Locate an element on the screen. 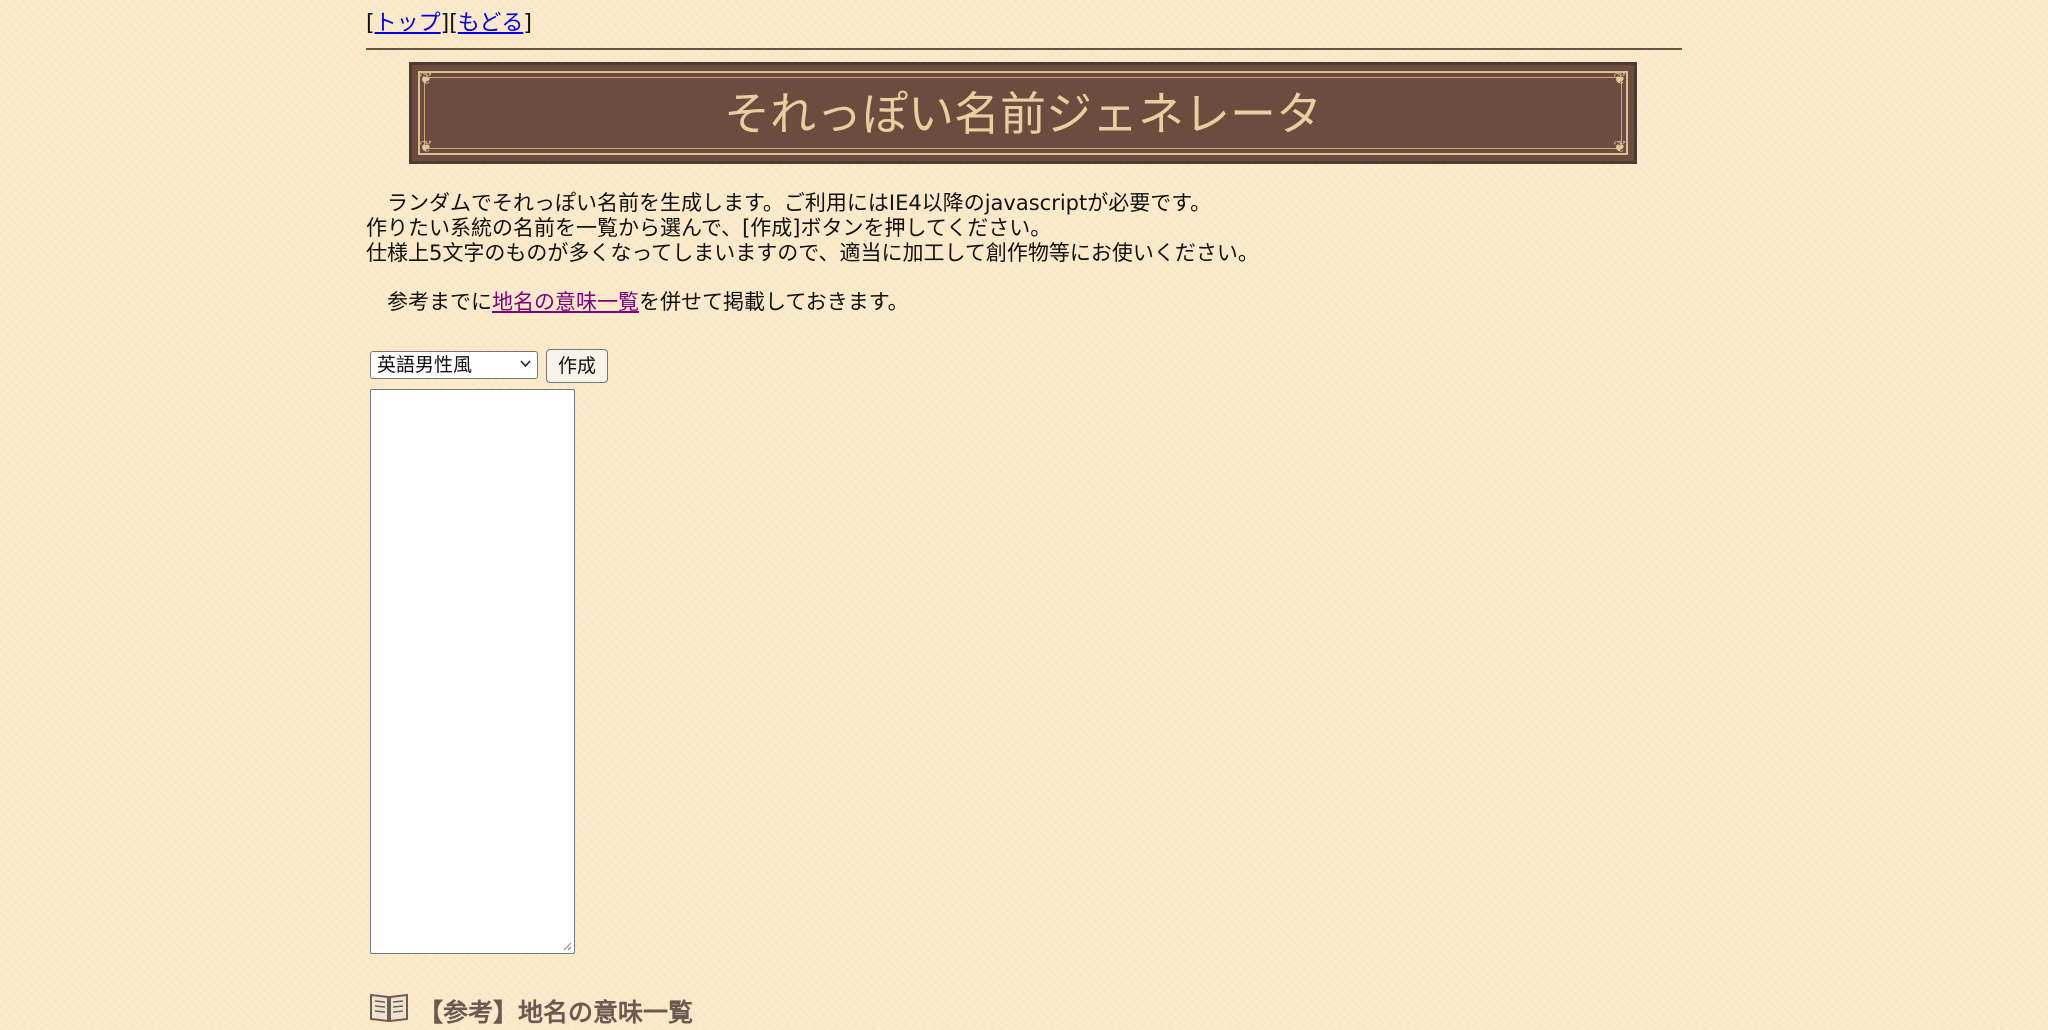 This screenshot has width=2048, height=1030. page-title: それっぽい名前ジェネレータ is located at coordinates (1023, 114).